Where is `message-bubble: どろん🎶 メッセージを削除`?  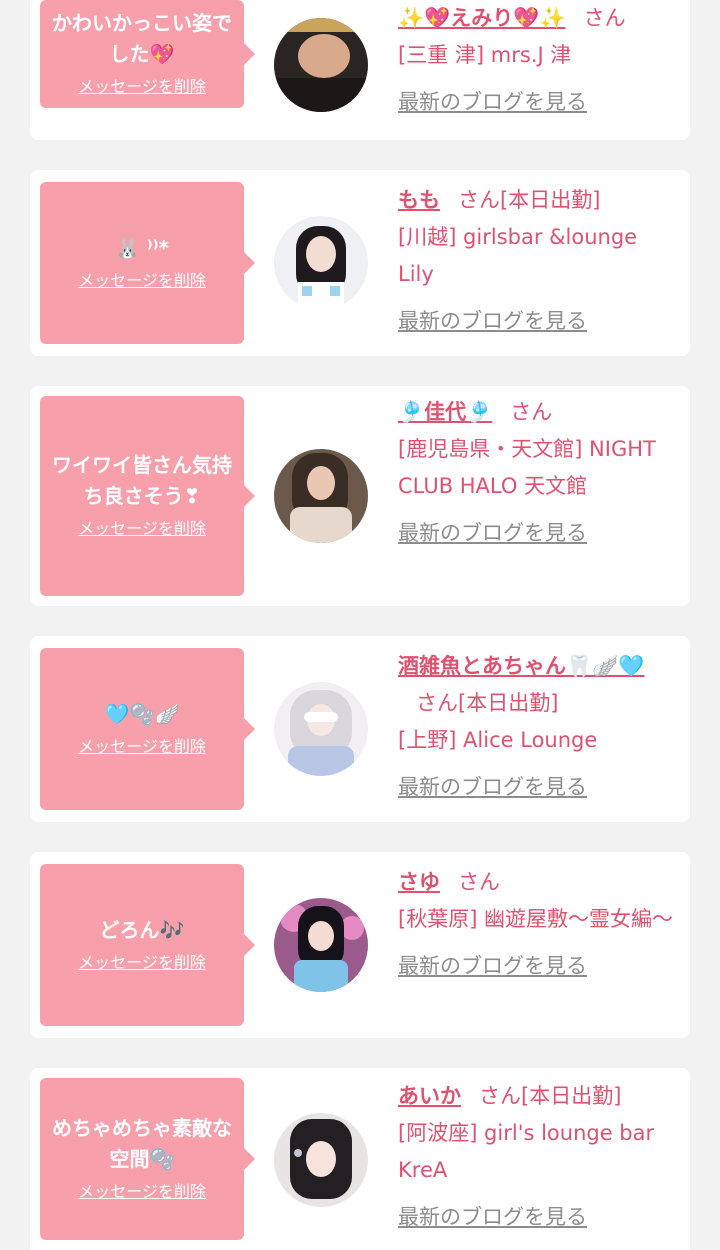 message-bubble: どろん🎶 メッセージを削除 is located at coordinates (147, 945).